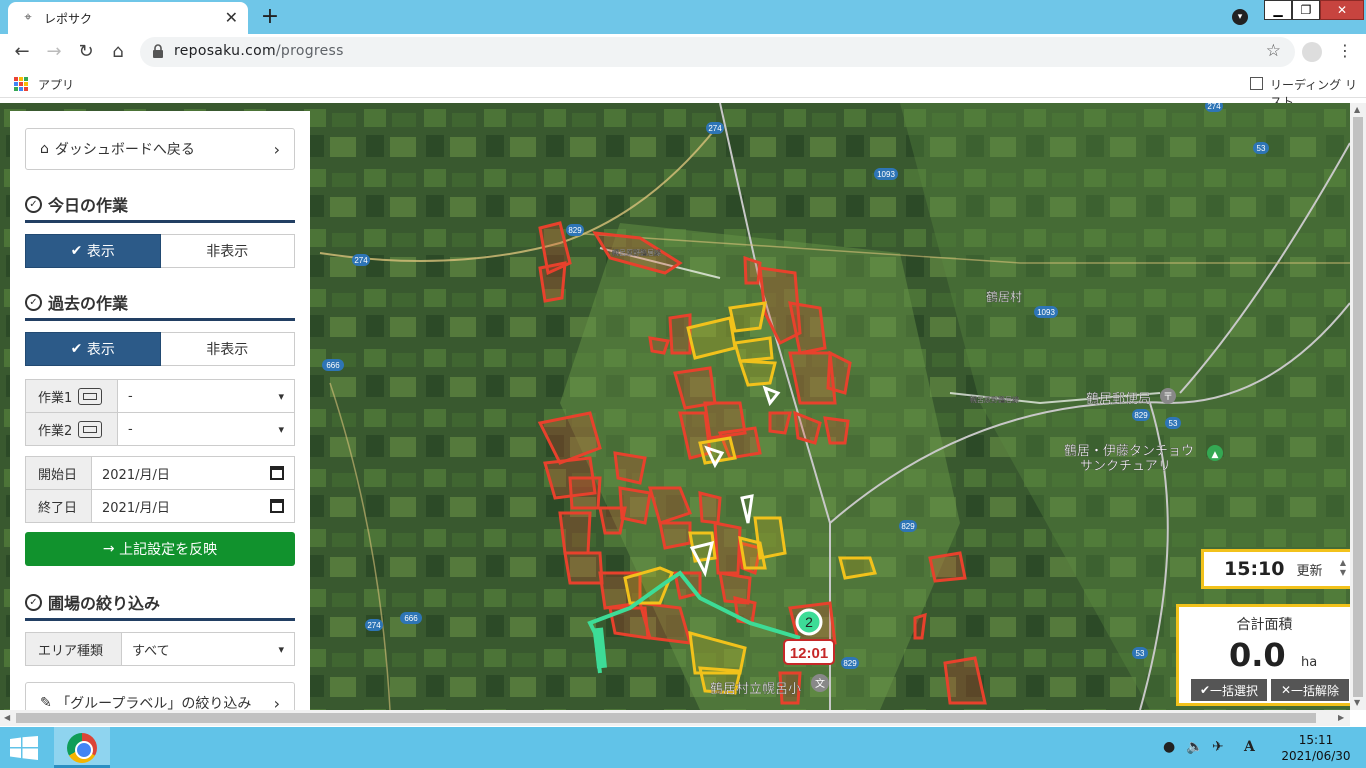  I want to click on close-icon: ✕, so click(1286, 690).